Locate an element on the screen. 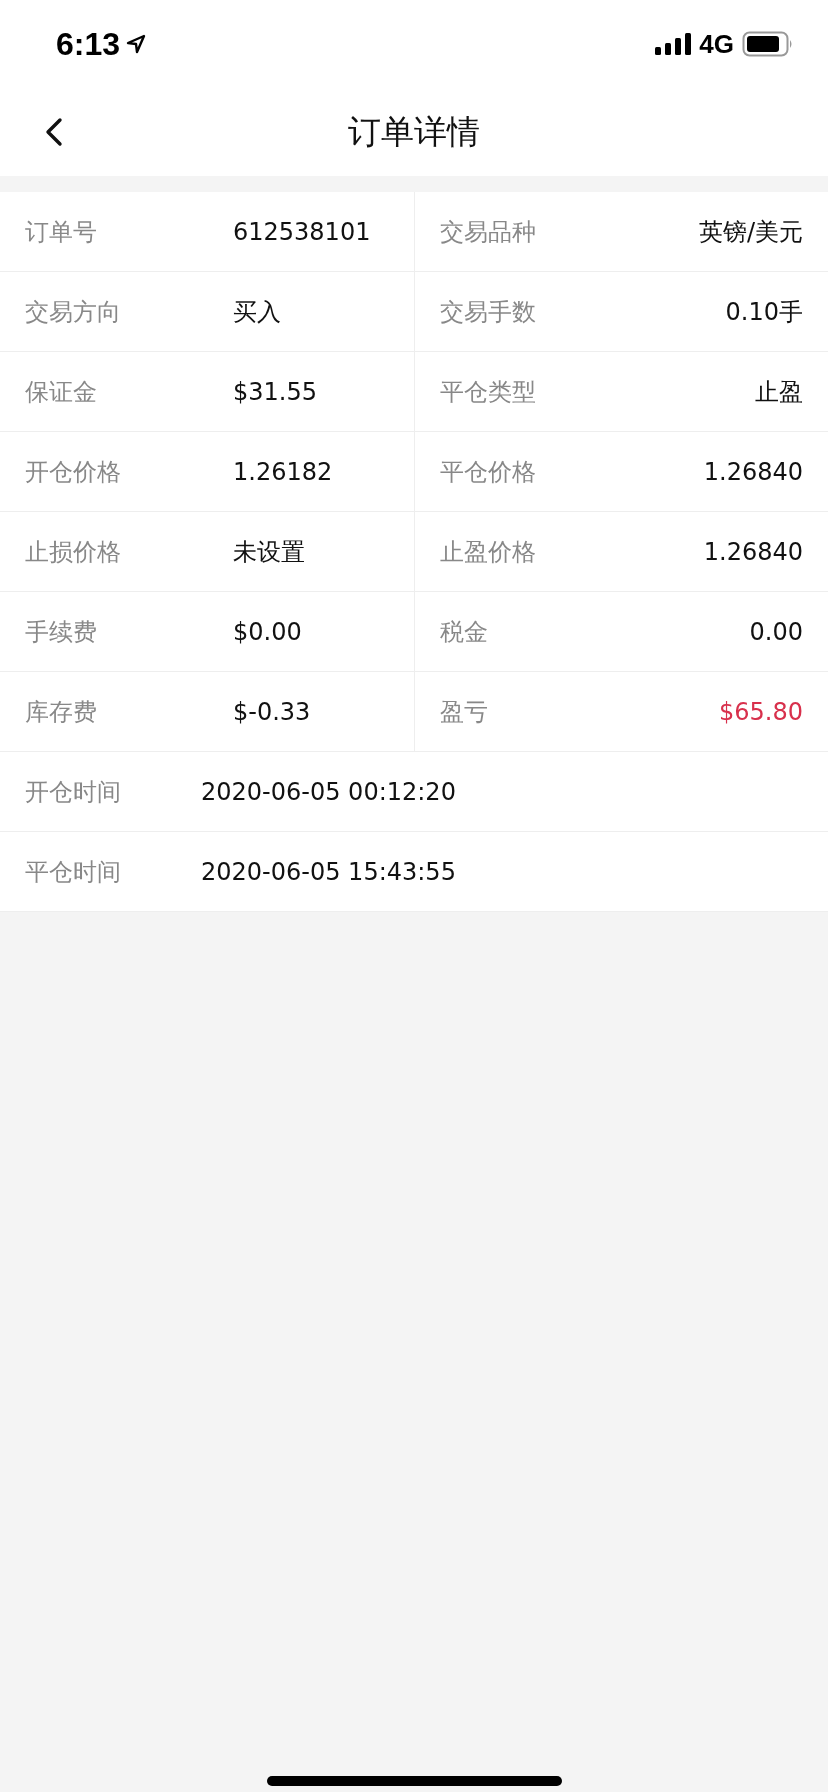  field-value: 612538101 is located at coordinates (302, 231).